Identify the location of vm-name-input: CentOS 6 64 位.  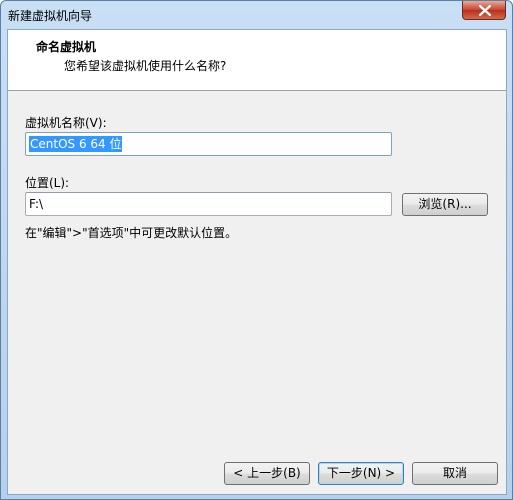
(208, 144).